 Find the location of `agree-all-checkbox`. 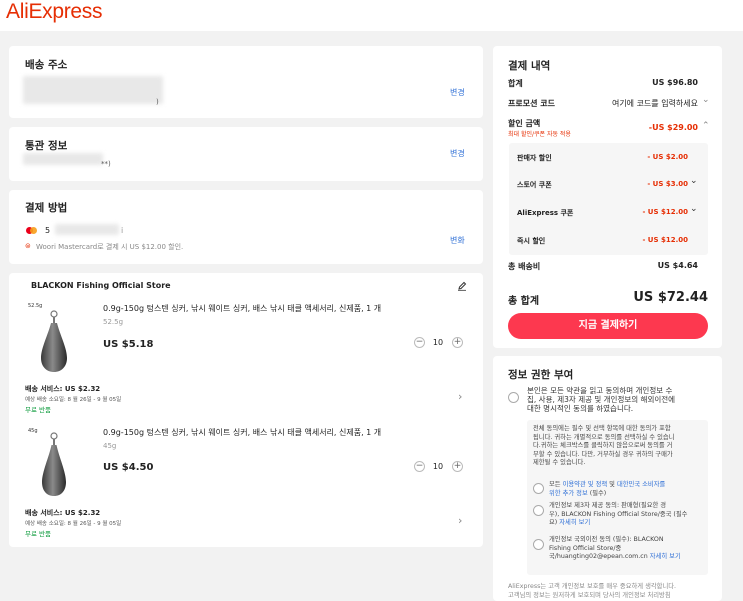

agree-all-checkbox is located at coordinates (513, 397).